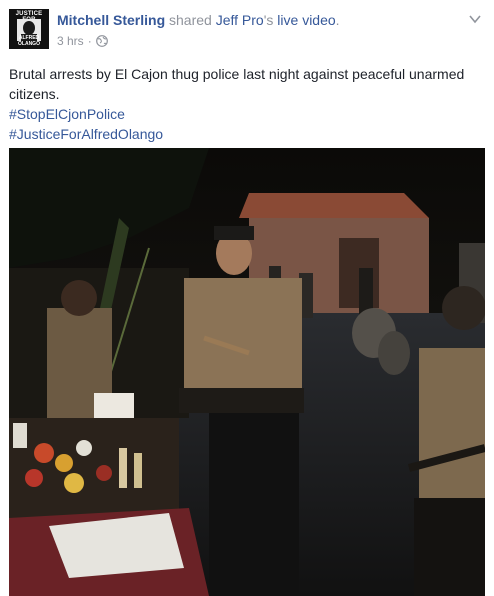  What do you see at coordinates (101, 41) in the screenshot?
I see `globe-icon` at bounding box center [101, 41].